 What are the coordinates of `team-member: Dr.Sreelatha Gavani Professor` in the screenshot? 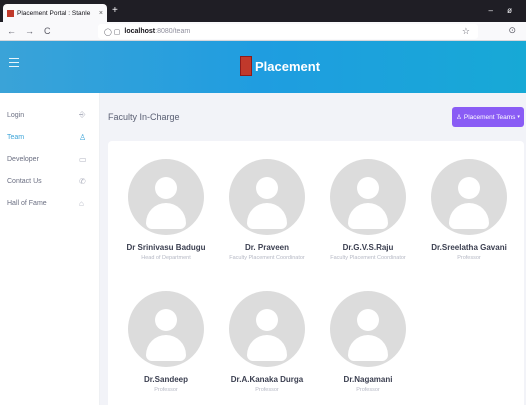 It's located at (469, 210).